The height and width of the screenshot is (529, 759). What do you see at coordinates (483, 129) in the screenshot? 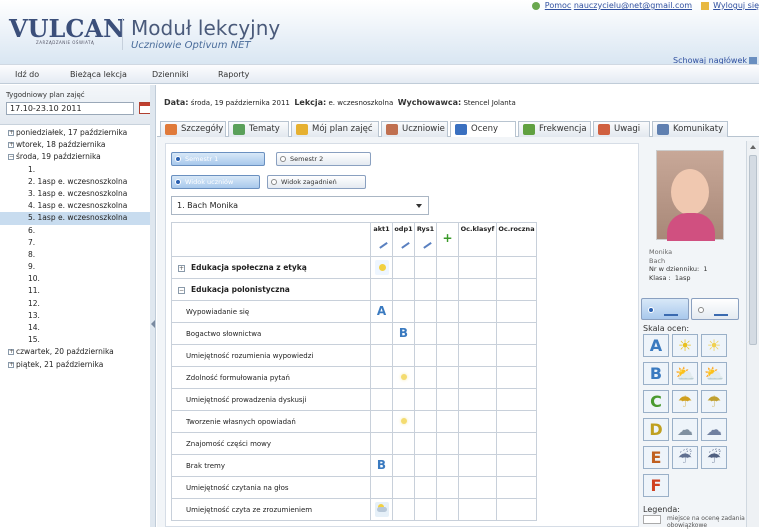
I see `tab-oceny: Oceny` at bounding box center [483, 129].